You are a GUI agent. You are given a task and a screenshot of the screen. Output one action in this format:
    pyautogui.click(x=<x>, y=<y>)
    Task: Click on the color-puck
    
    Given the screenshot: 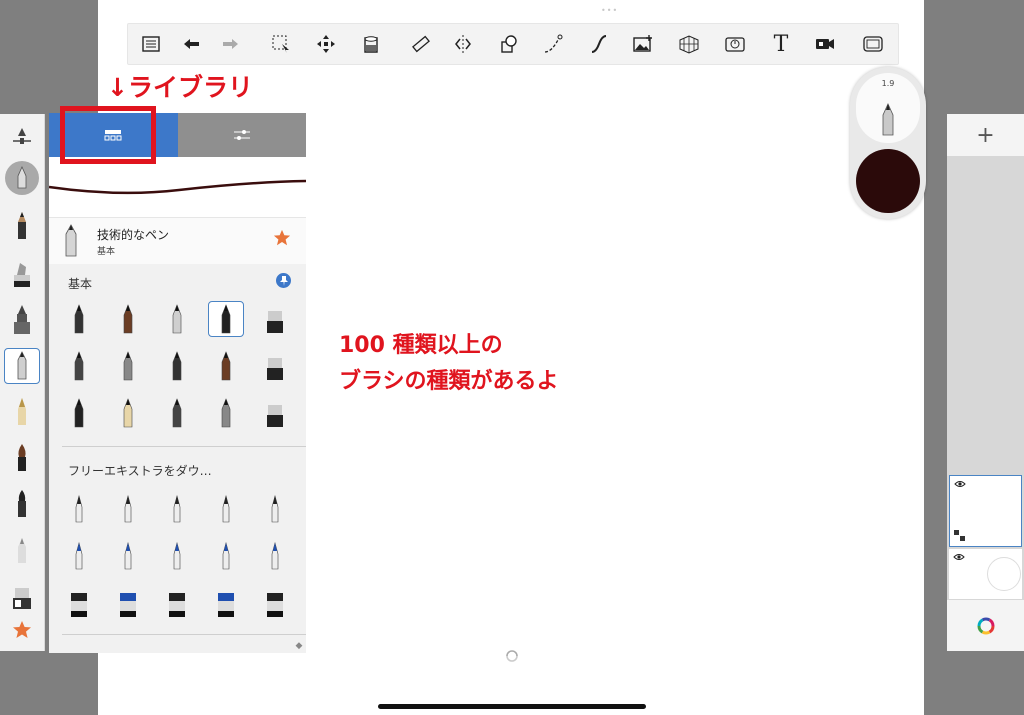 What is the action you would take?
    pyautogui.click(x=888, y=181)
    